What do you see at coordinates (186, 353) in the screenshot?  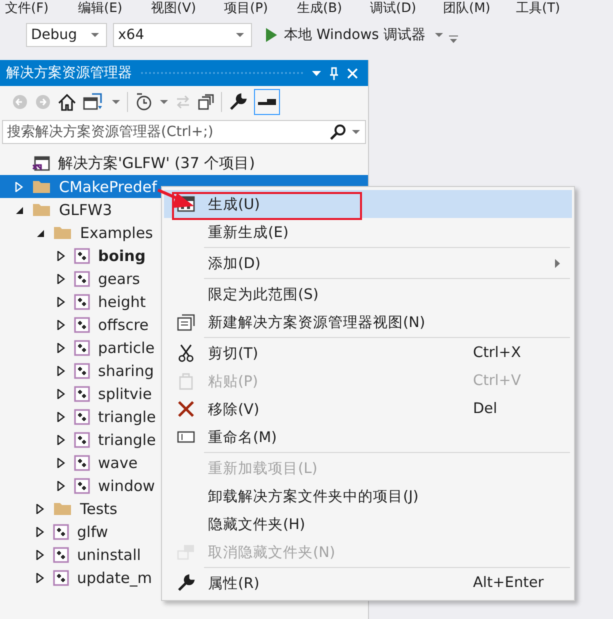 I see `scissors-icon` at bounding box center [186, 353].